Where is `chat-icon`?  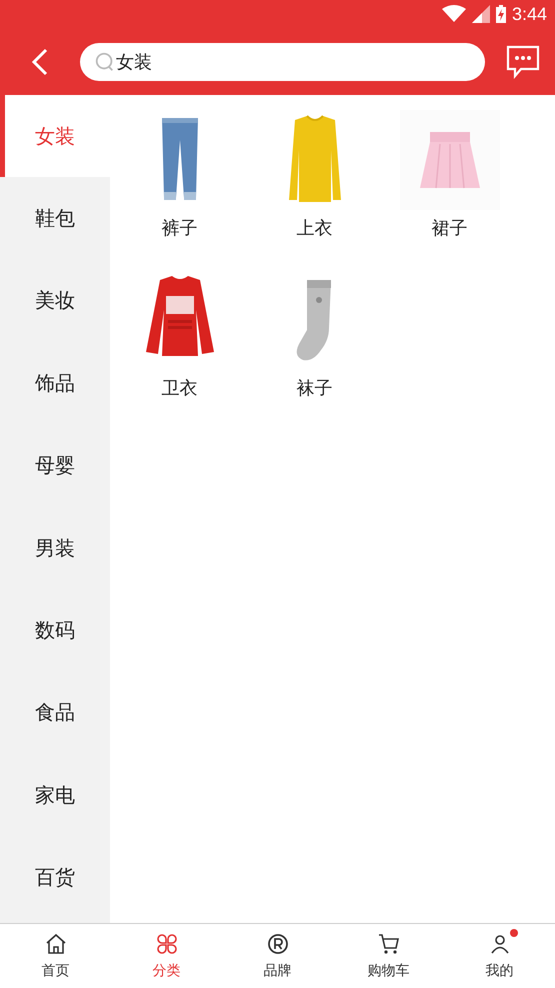
chat-icon is located at coordinates (523, 62).